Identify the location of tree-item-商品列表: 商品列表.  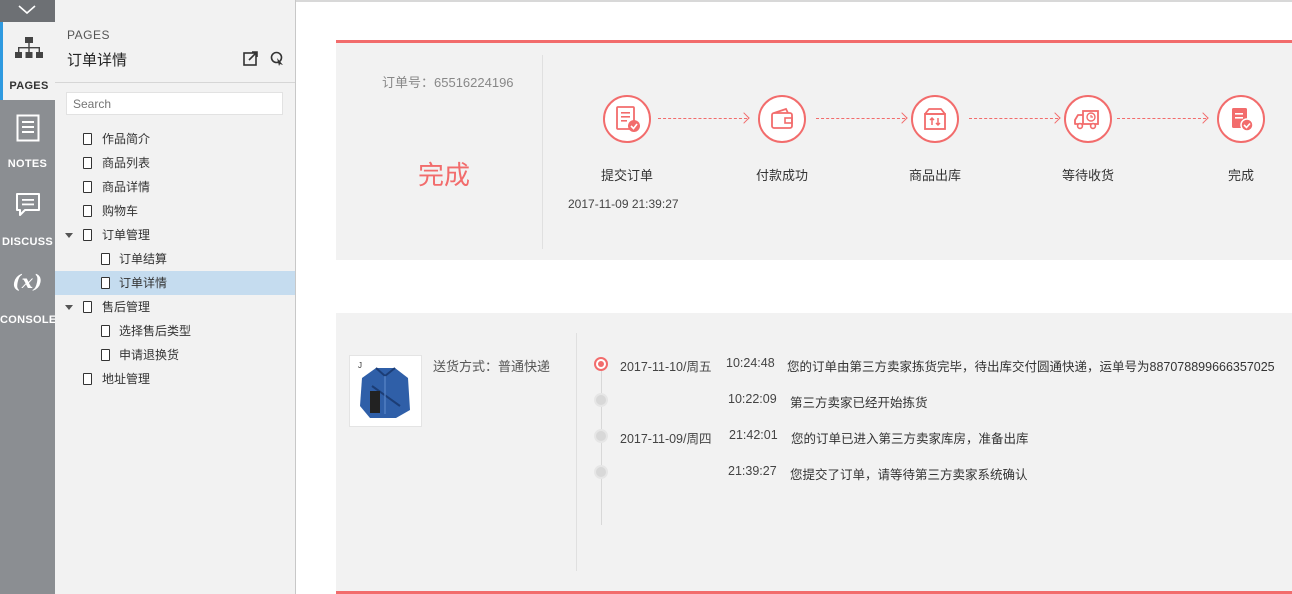
(175, 163).